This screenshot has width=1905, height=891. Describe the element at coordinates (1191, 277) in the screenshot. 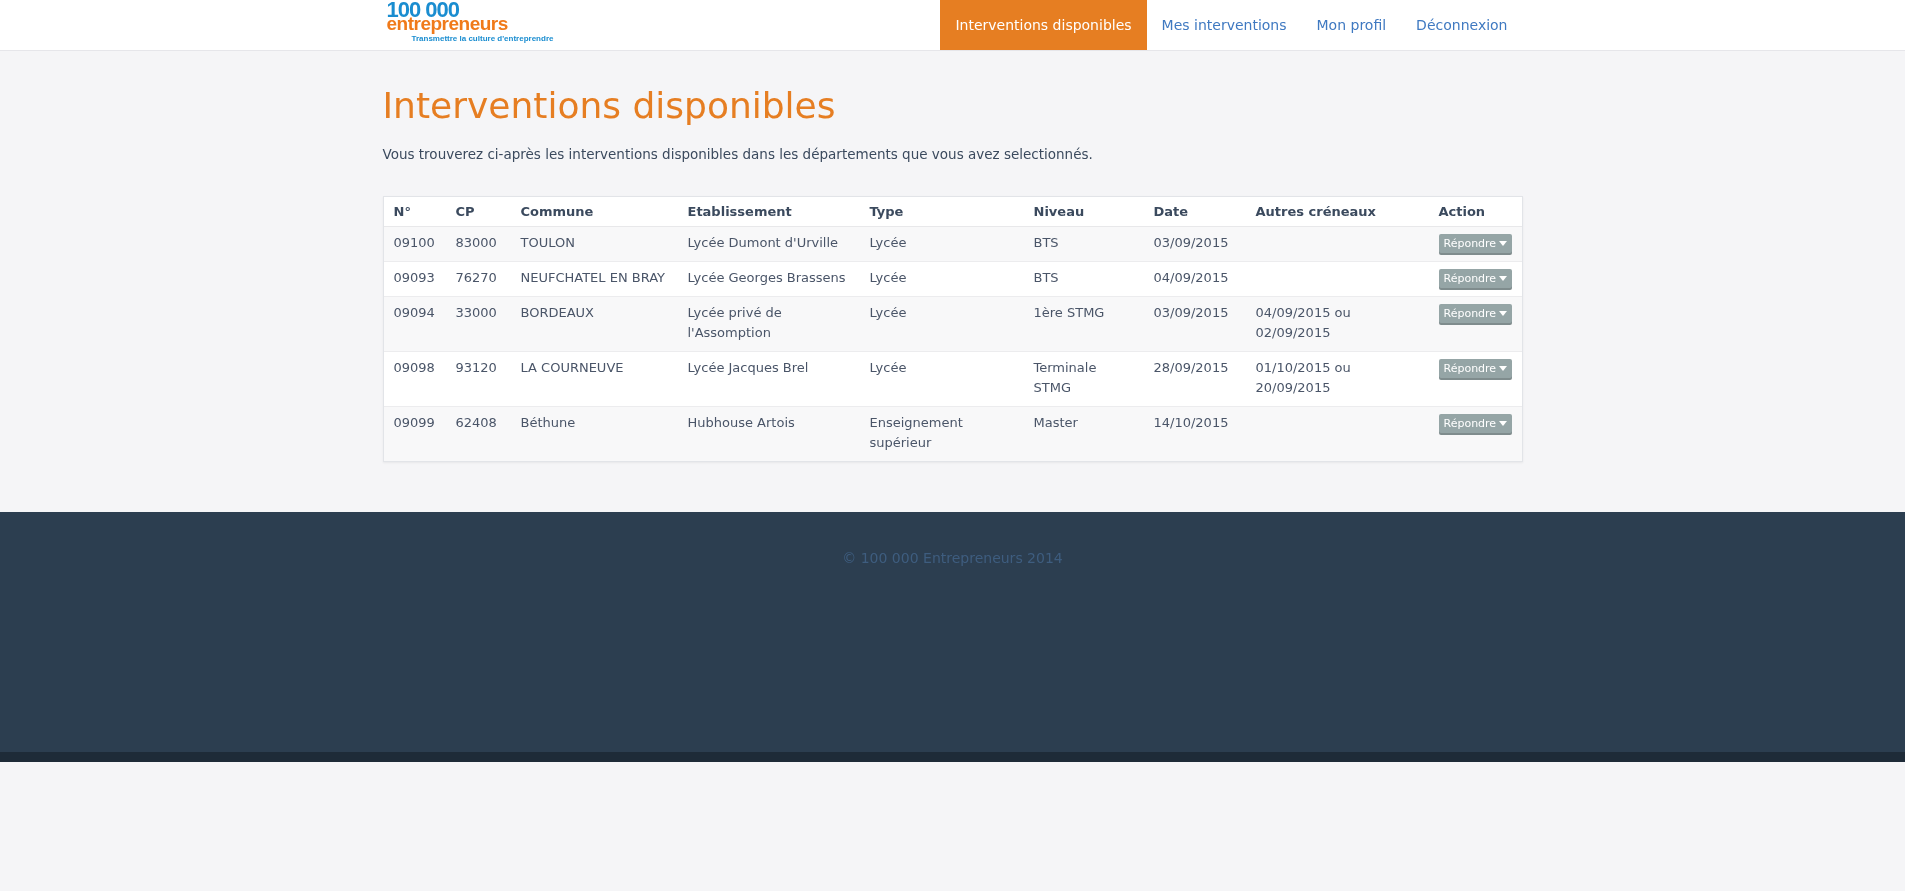

I see `table-cell: 04/09/2015` at that location.